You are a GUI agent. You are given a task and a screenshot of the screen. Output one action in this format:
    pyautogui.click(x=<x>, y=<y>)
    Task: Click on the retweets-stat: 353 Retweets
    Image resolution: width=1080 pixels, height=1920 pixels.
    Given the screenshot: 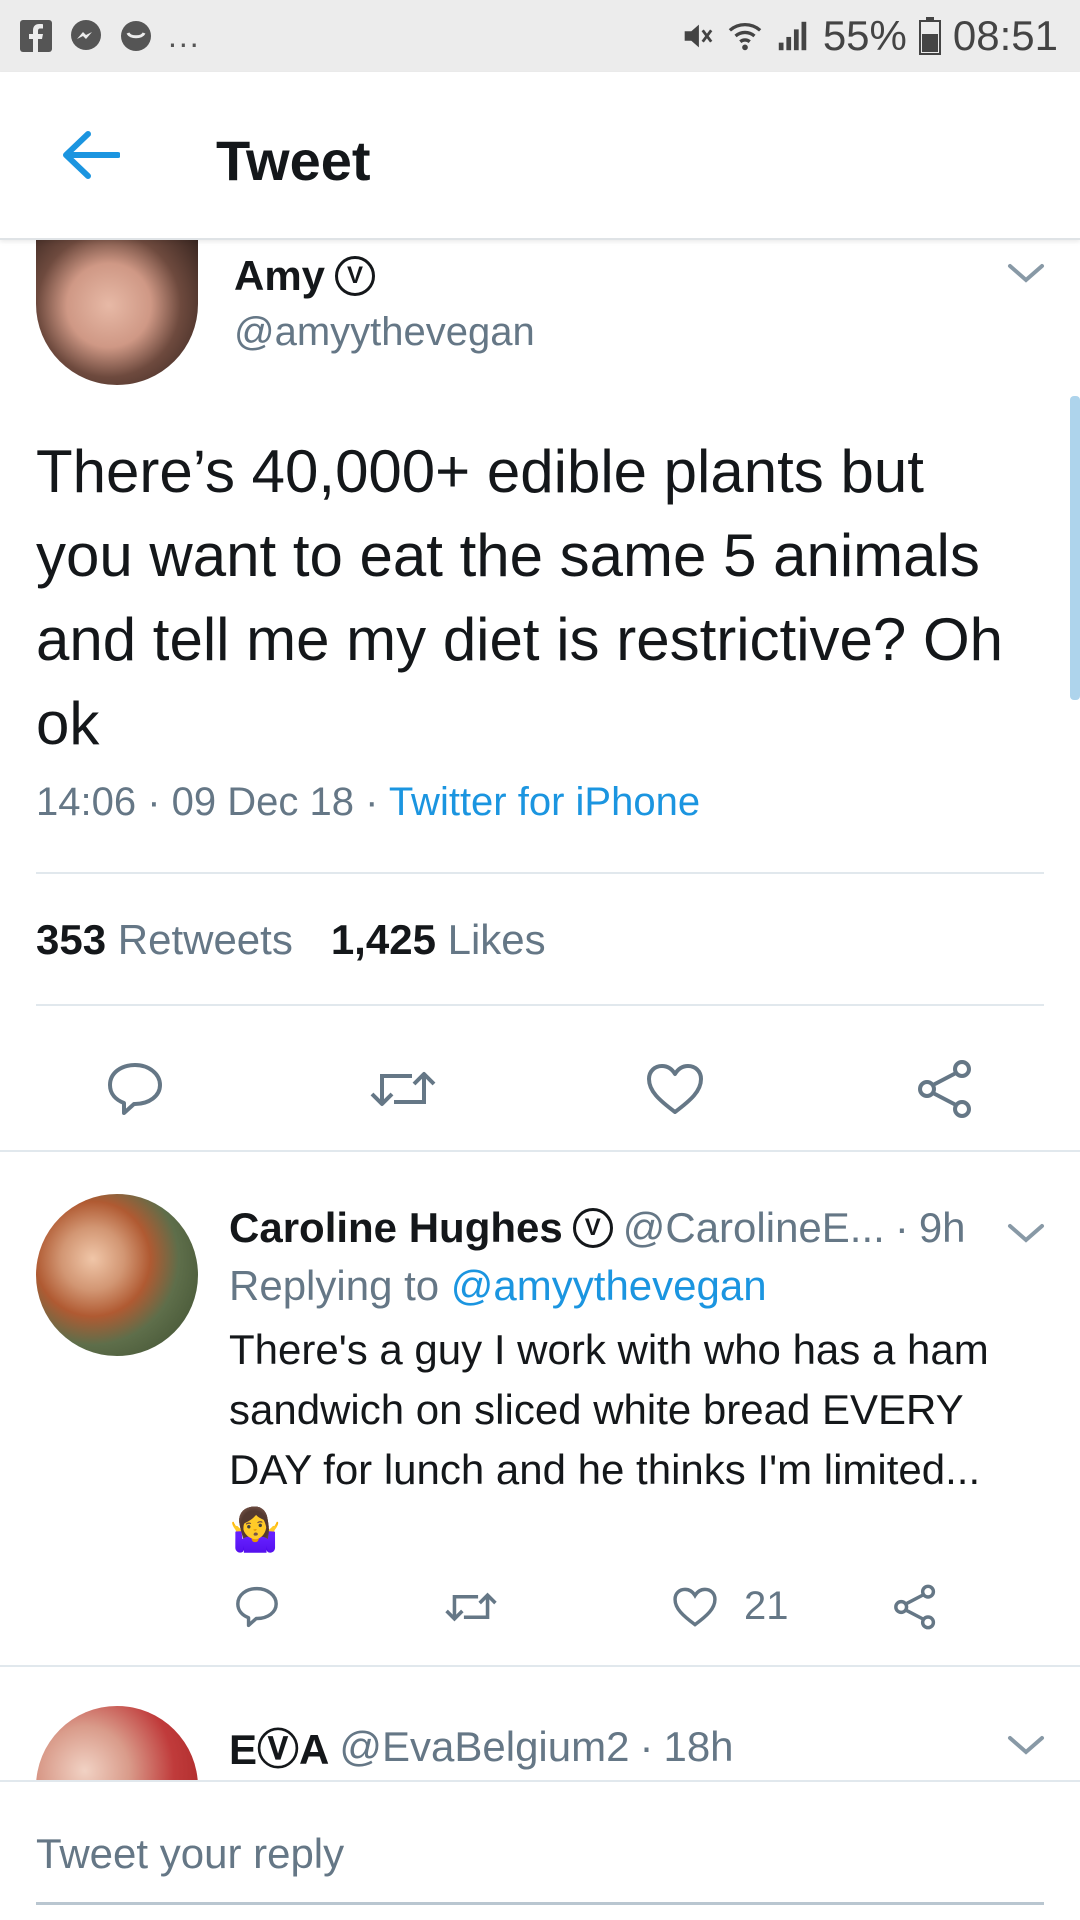 What is the action you would take?
    pyautogui.click(x=164, y=940)
    